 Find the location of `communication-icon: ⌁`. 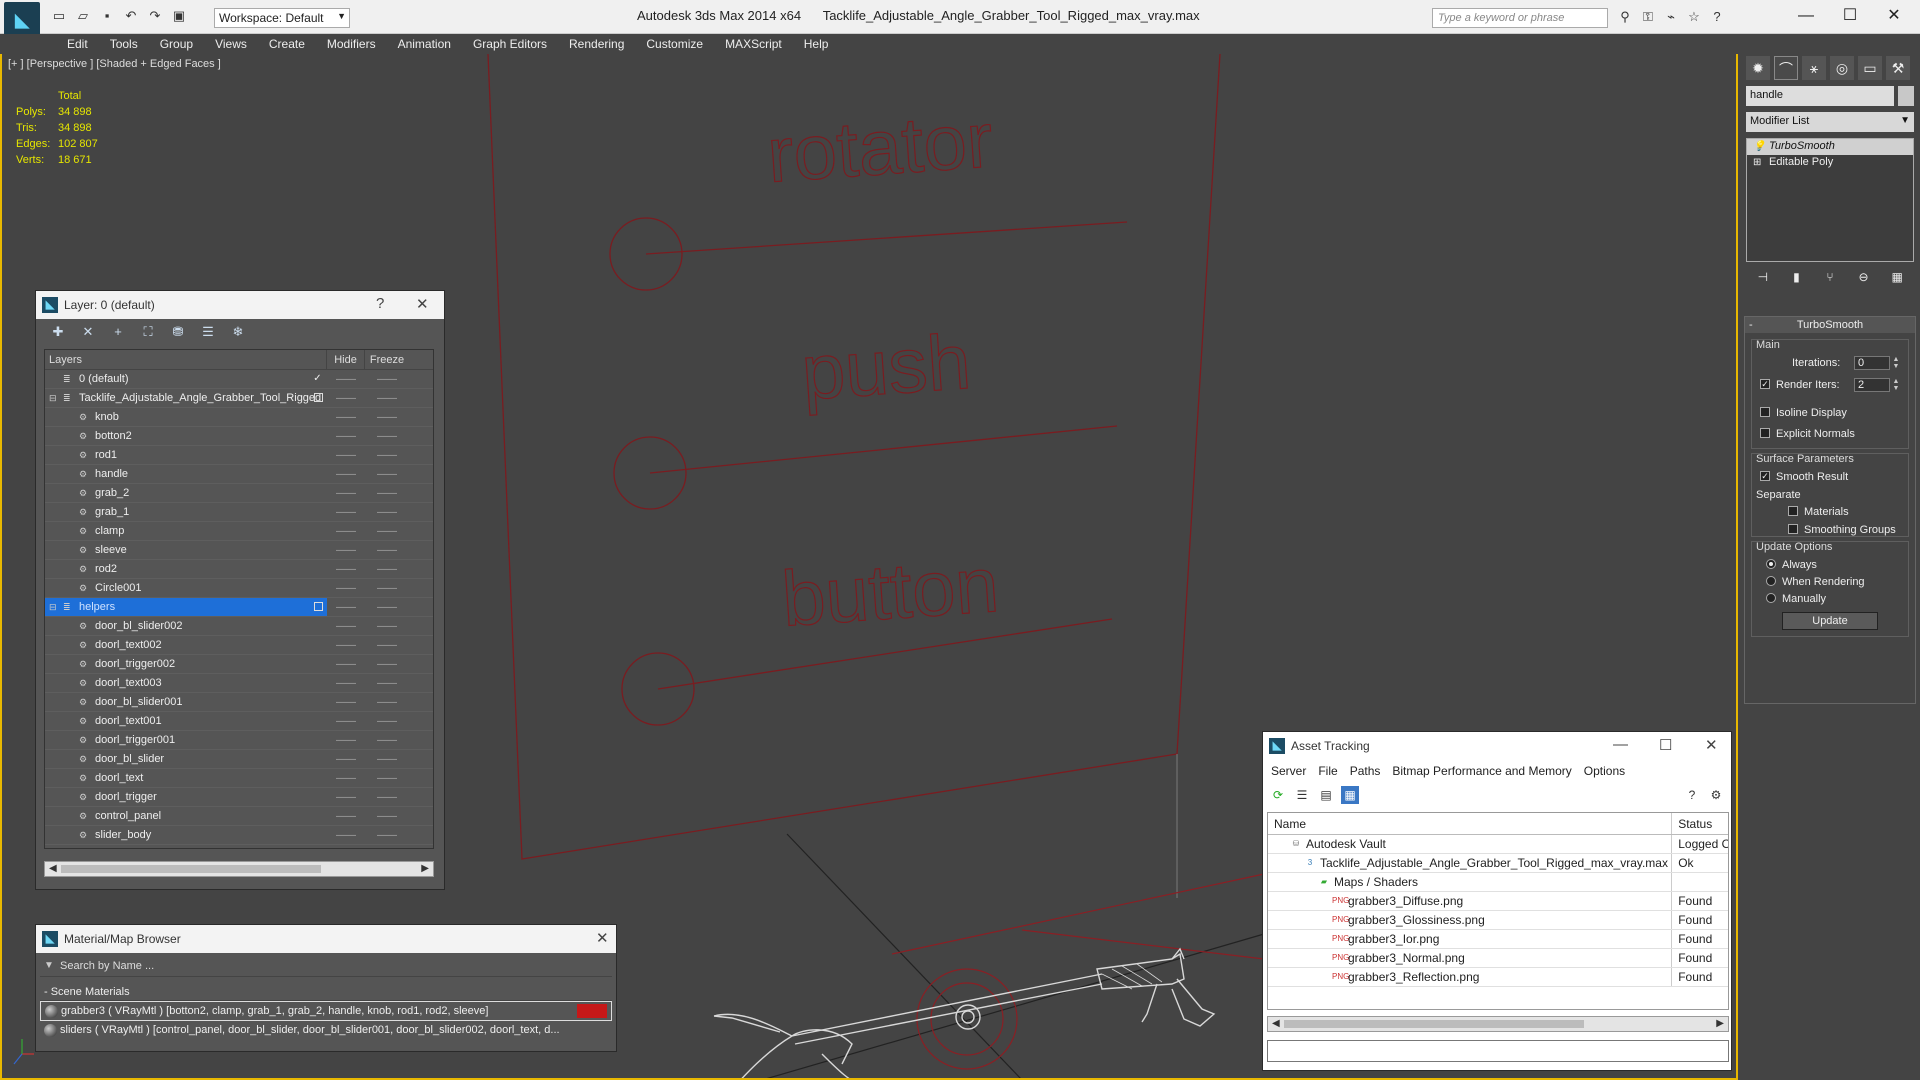

communication-icon: ⌁ is located at coordinates (1671, 17).